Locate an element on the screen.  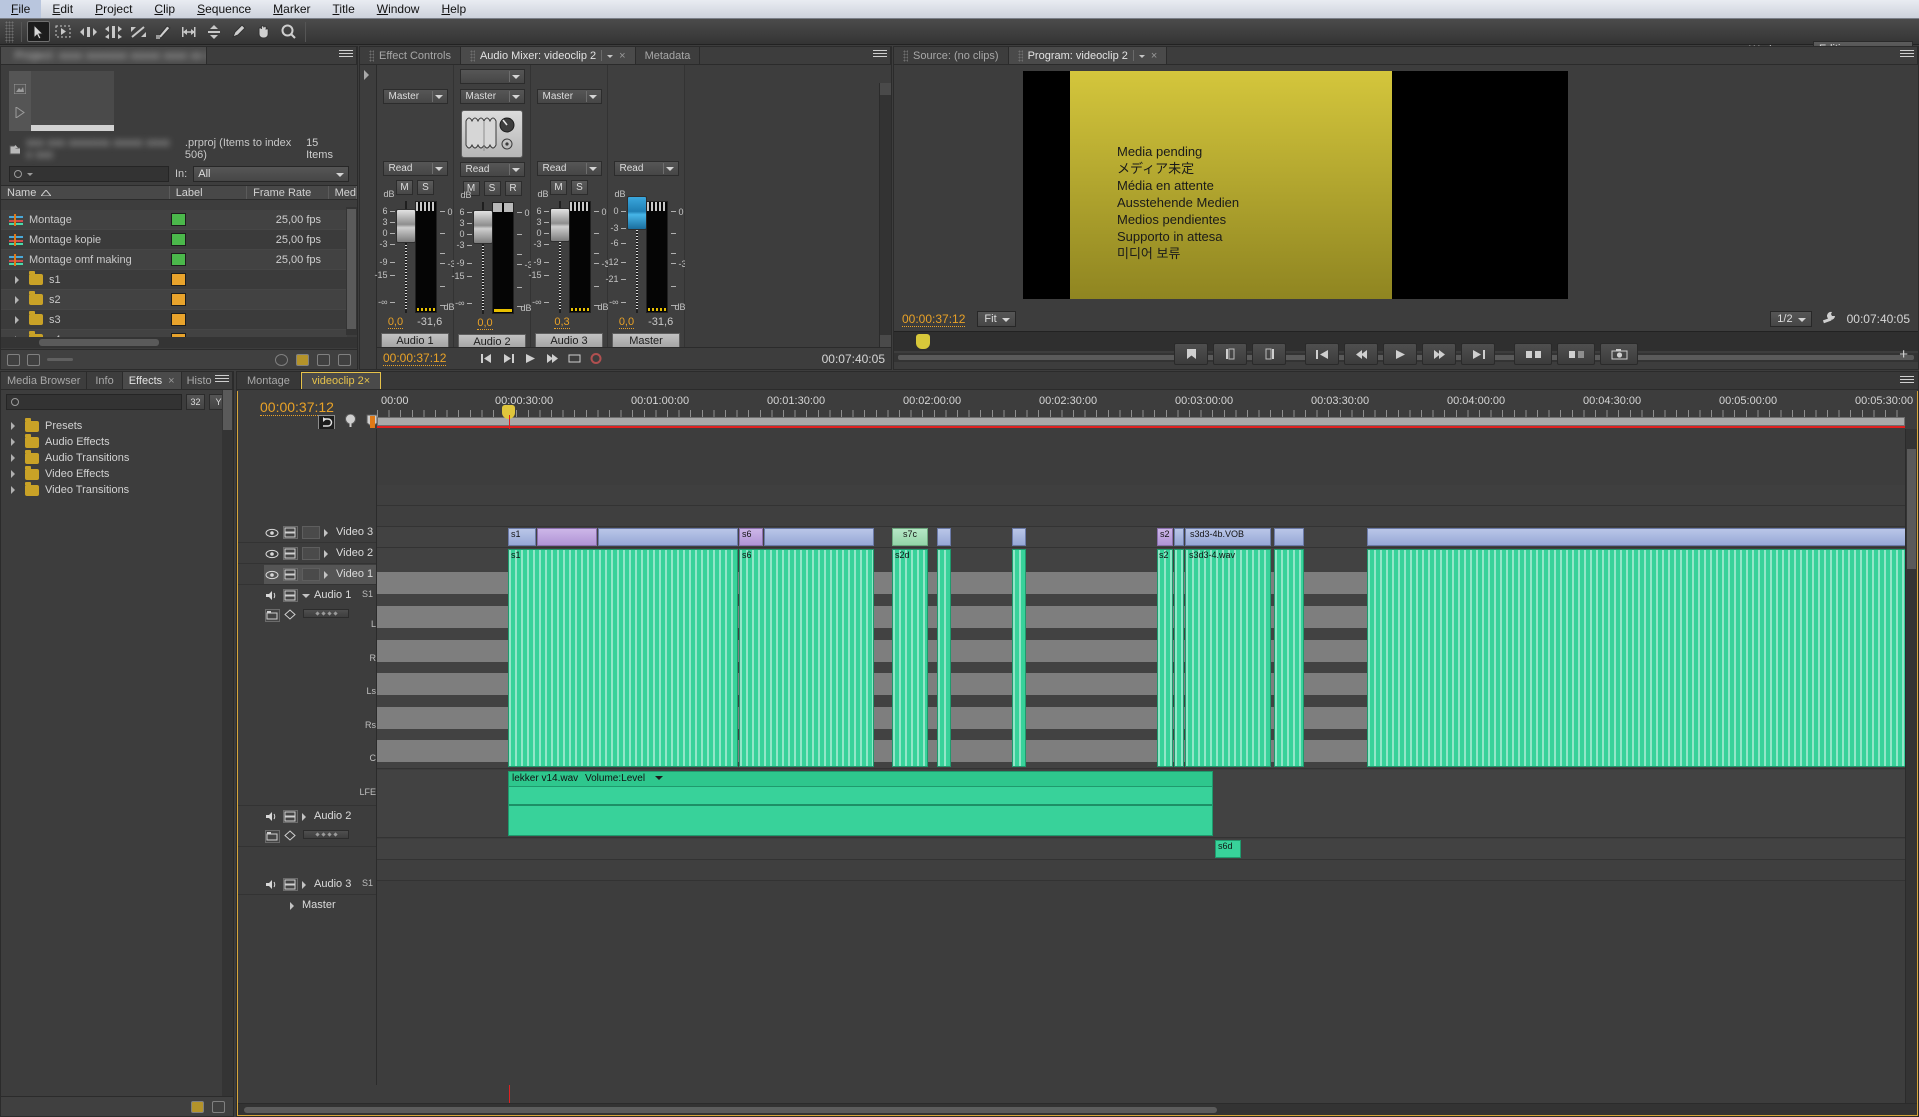
tab-media-browser: Media Browser is located at coordinates (44, 380).